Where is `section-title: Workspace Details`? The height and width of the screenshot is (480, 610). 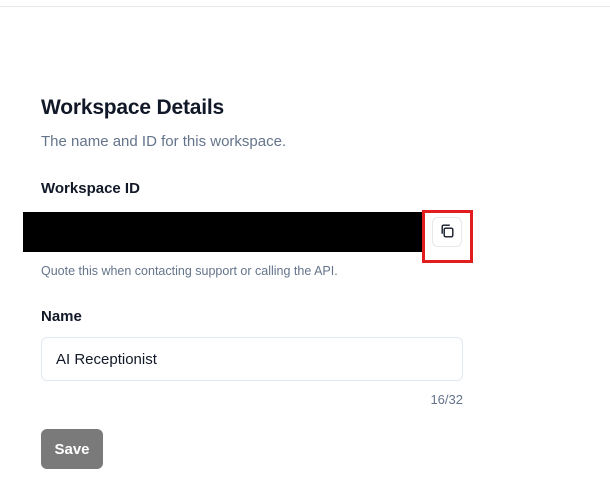
section-title: Workspace Details is located at coordinates (132, 107).